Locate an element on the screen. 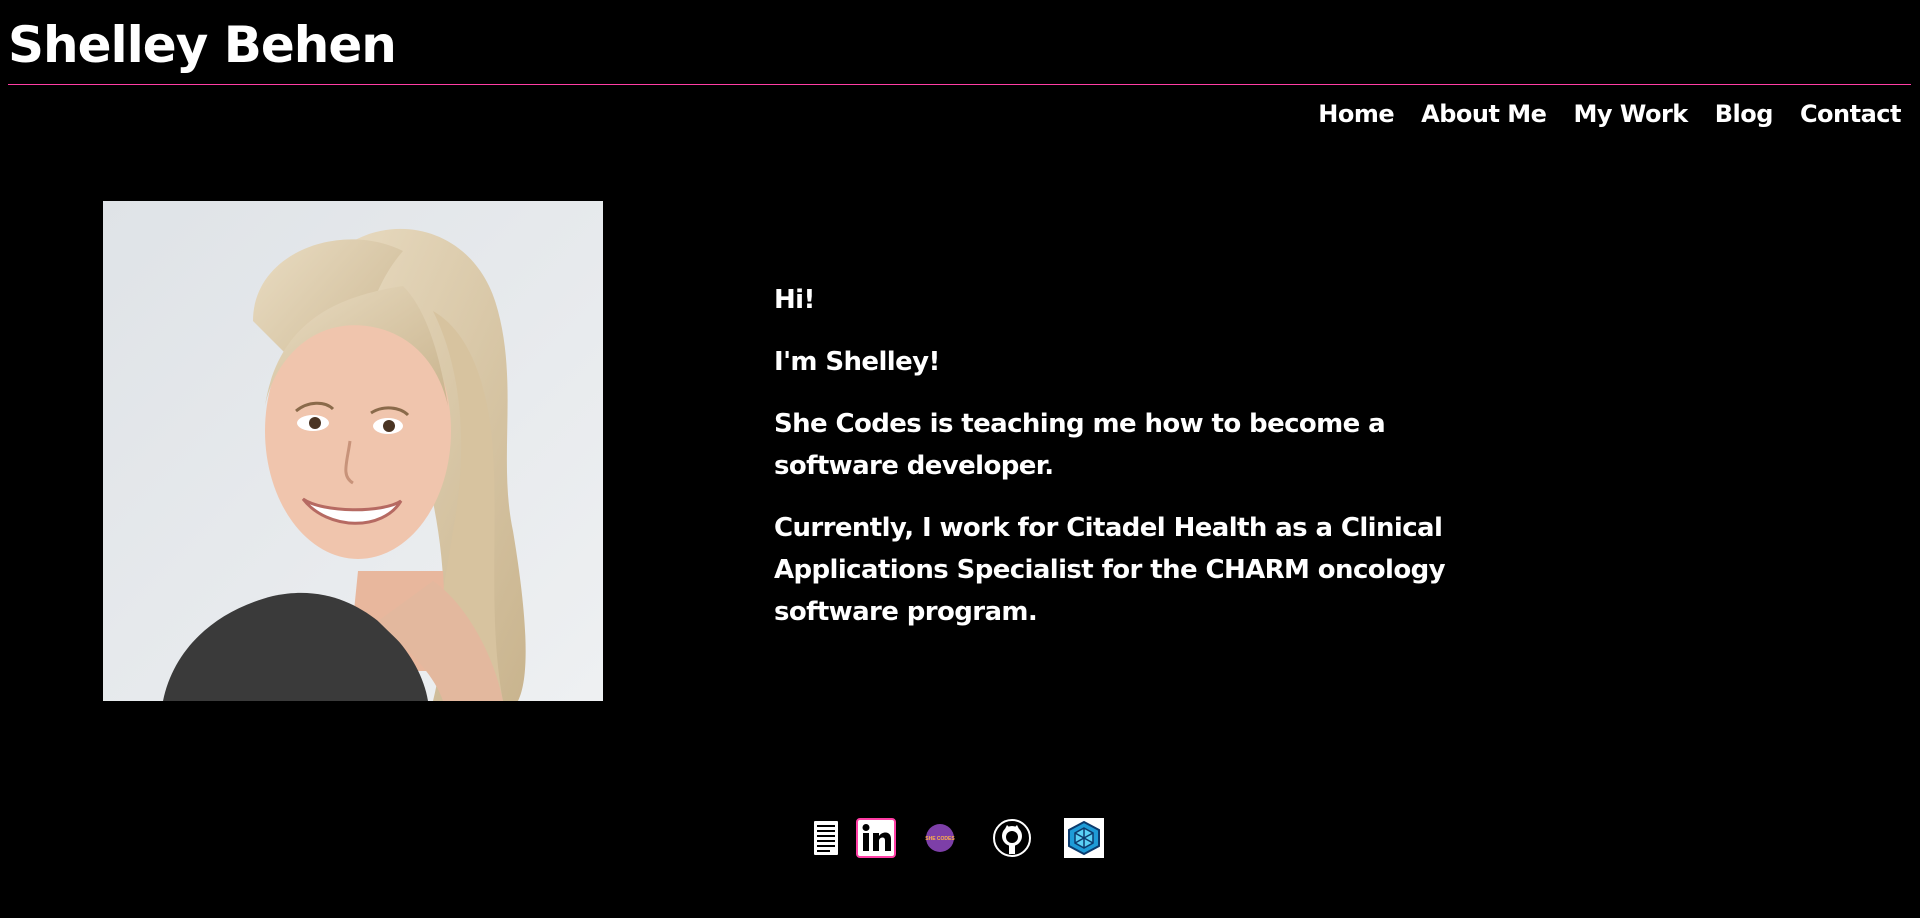 The image size is (1920, 918). she-codes-link: SHE CODES is located at coordinates (940, 838).